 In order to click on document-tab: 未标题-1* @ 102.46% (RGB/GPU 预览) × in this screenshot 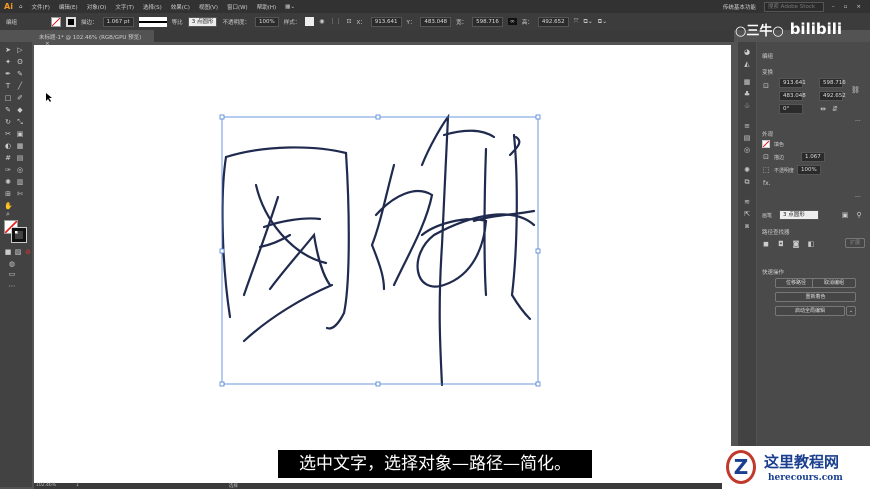, I will do `click(94, 38)`.